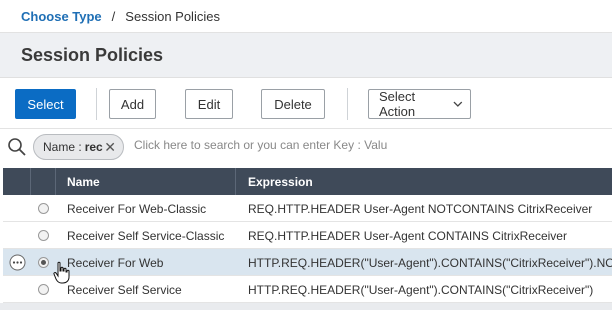 The image size is (612, 310). I want to click on row-name: Receiver Self Service-Classic, so click(146, 235).